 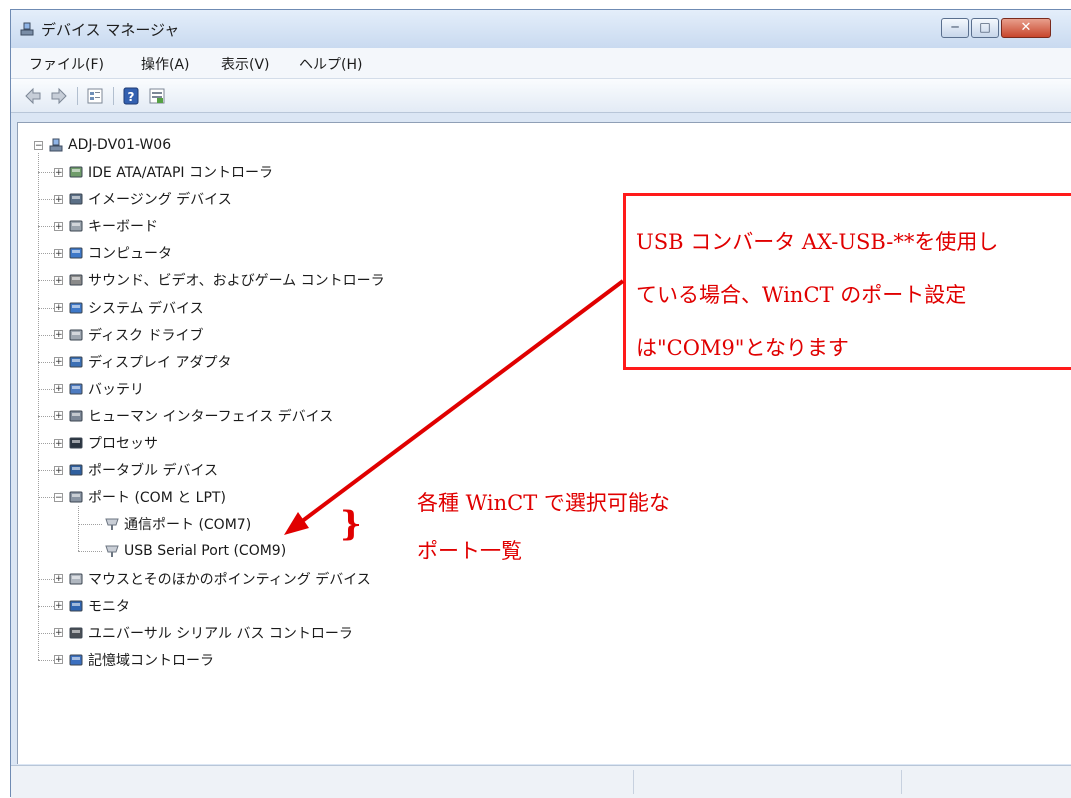 What do you see at coordinates (59, 96) in the screenshot?
I see `forward-arrow-icon` at bounding box center [59, 96].